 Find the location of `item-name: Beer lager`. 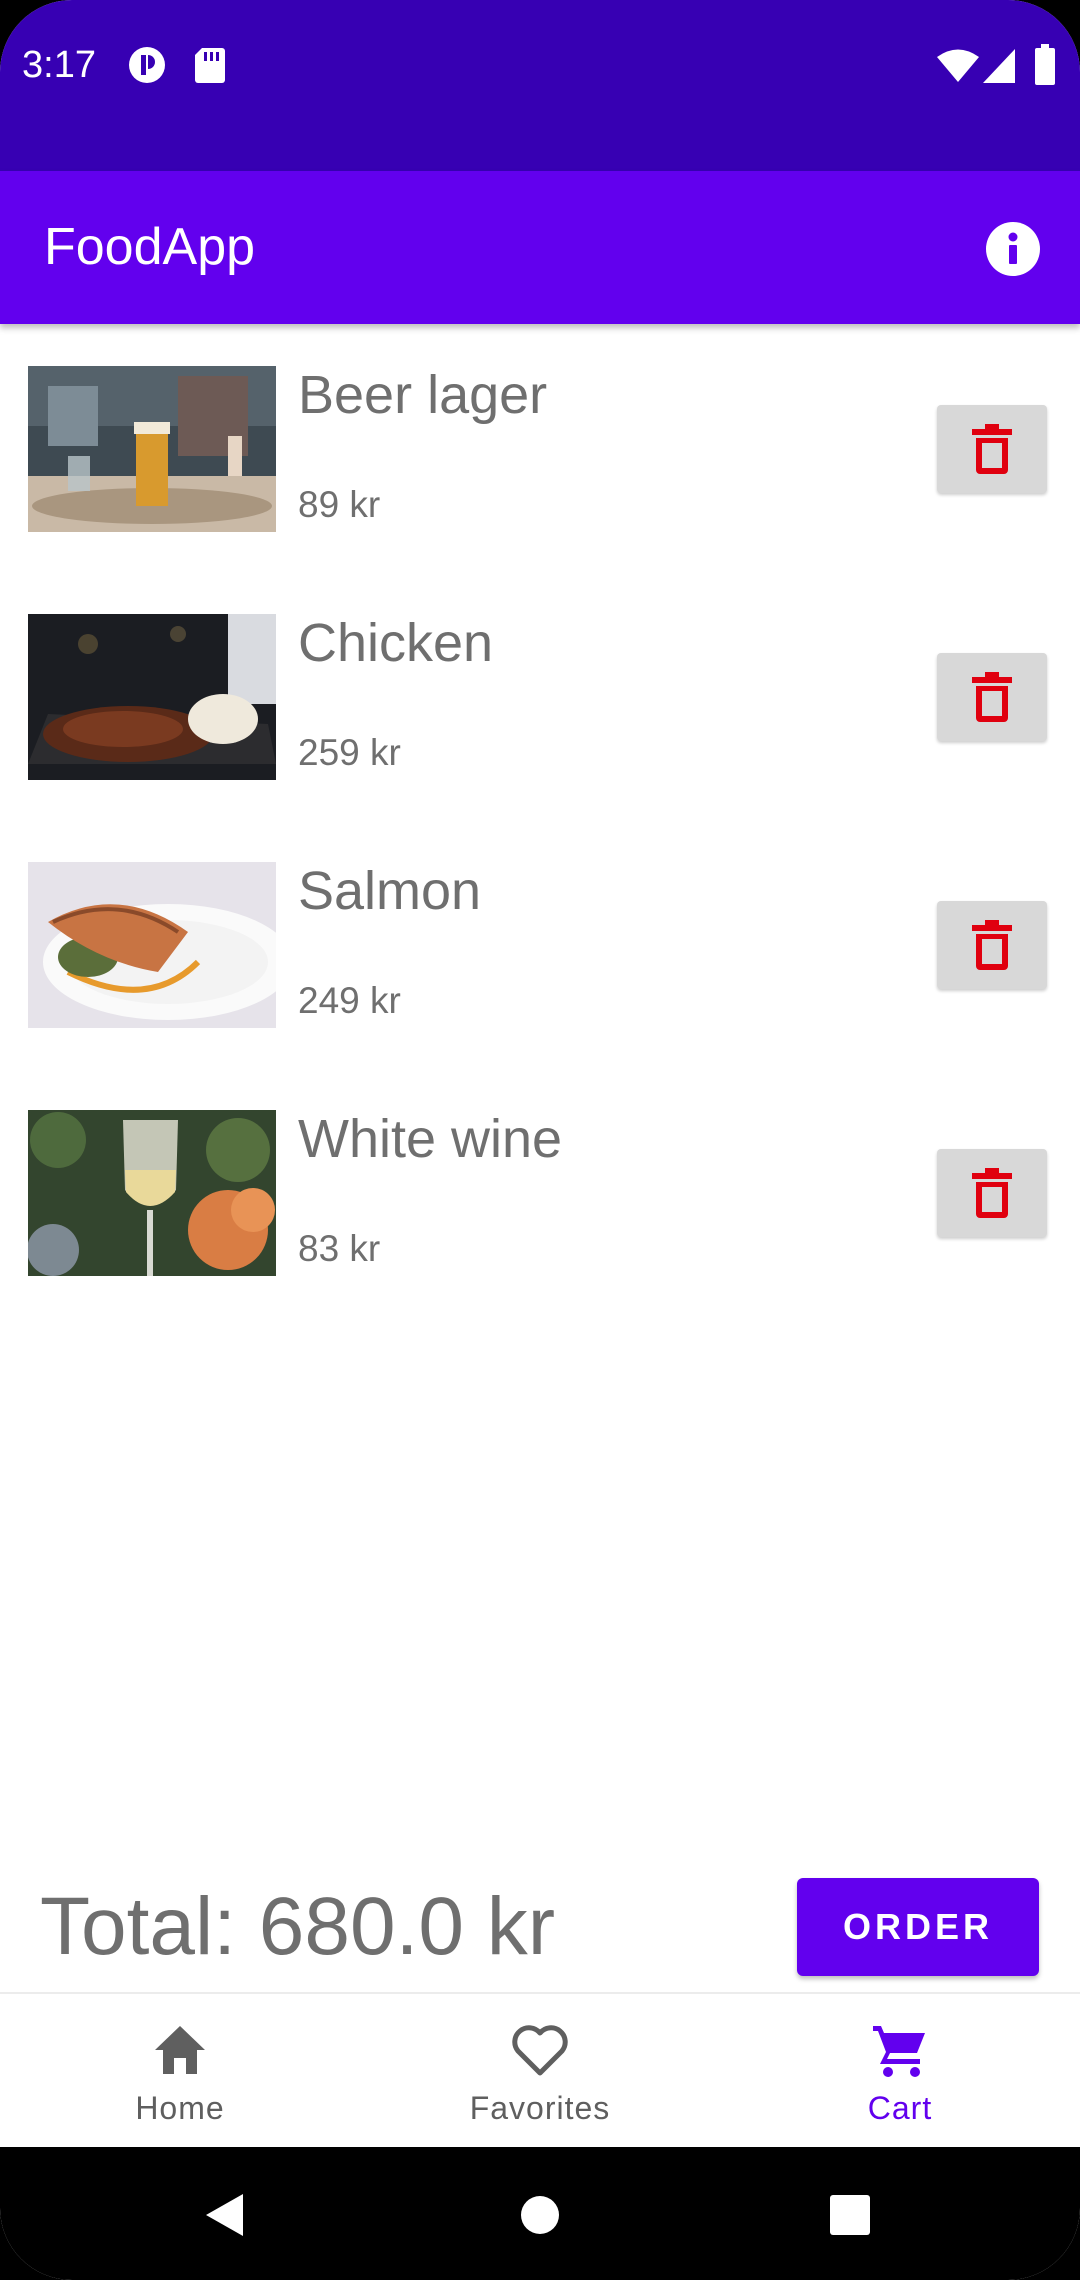

item-name: Beer lager is located at coordinates (423, 395).